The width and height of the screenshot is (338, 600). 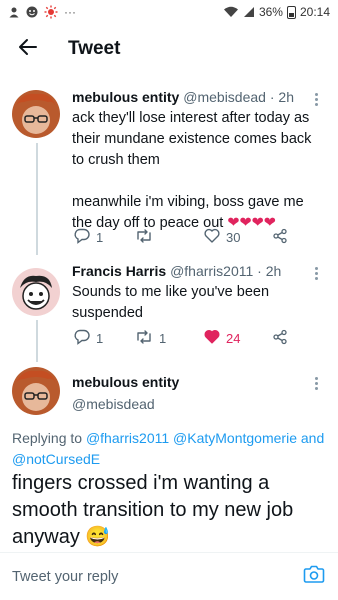 I want to click on username: @fharris2011, so click(x=211, y=271).